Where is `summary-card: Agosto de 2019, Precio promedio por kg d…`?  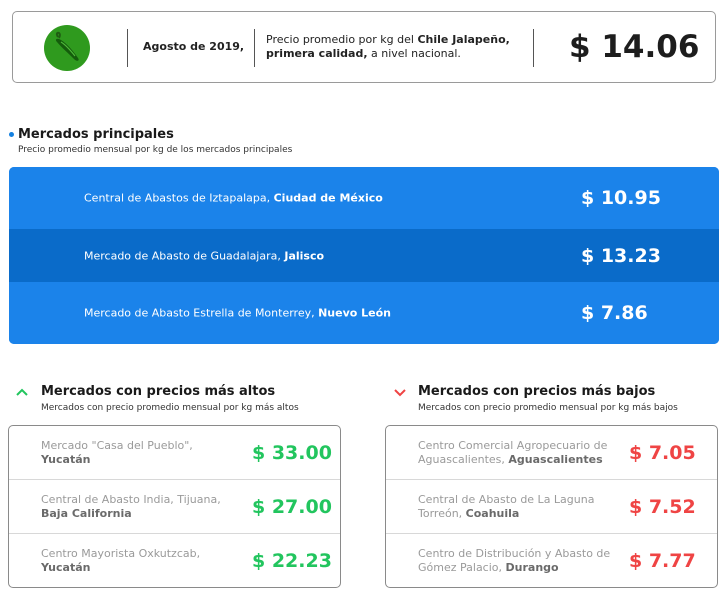
summary-card: Agosto de 2019, Precio promedio por kg d… is located at coordinates (364, 47).